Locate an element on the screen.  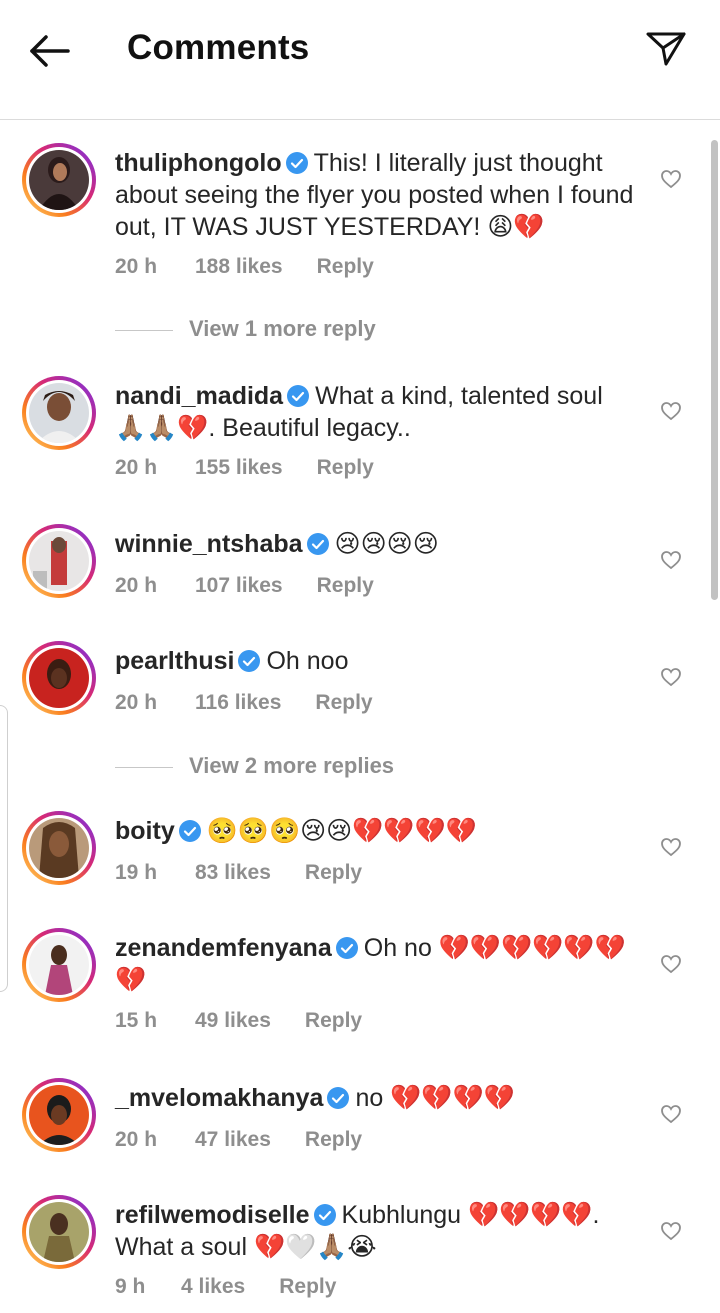
view-more-replies: View 2 more replies is located at coordinates (315, 768).